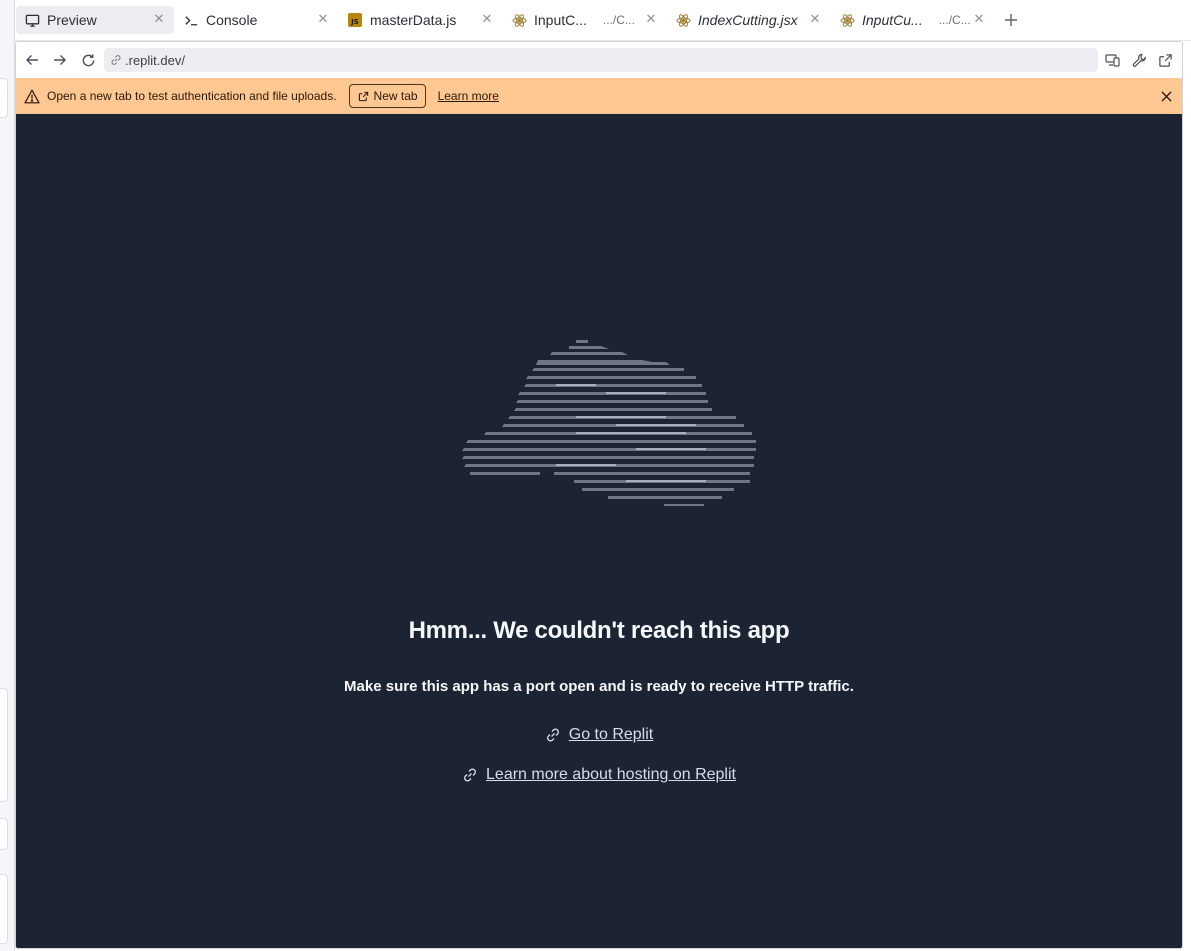  Describe the element at coordinates (468, 96) in the screenshot. I see `learn-more-link: Learn more` at that location.